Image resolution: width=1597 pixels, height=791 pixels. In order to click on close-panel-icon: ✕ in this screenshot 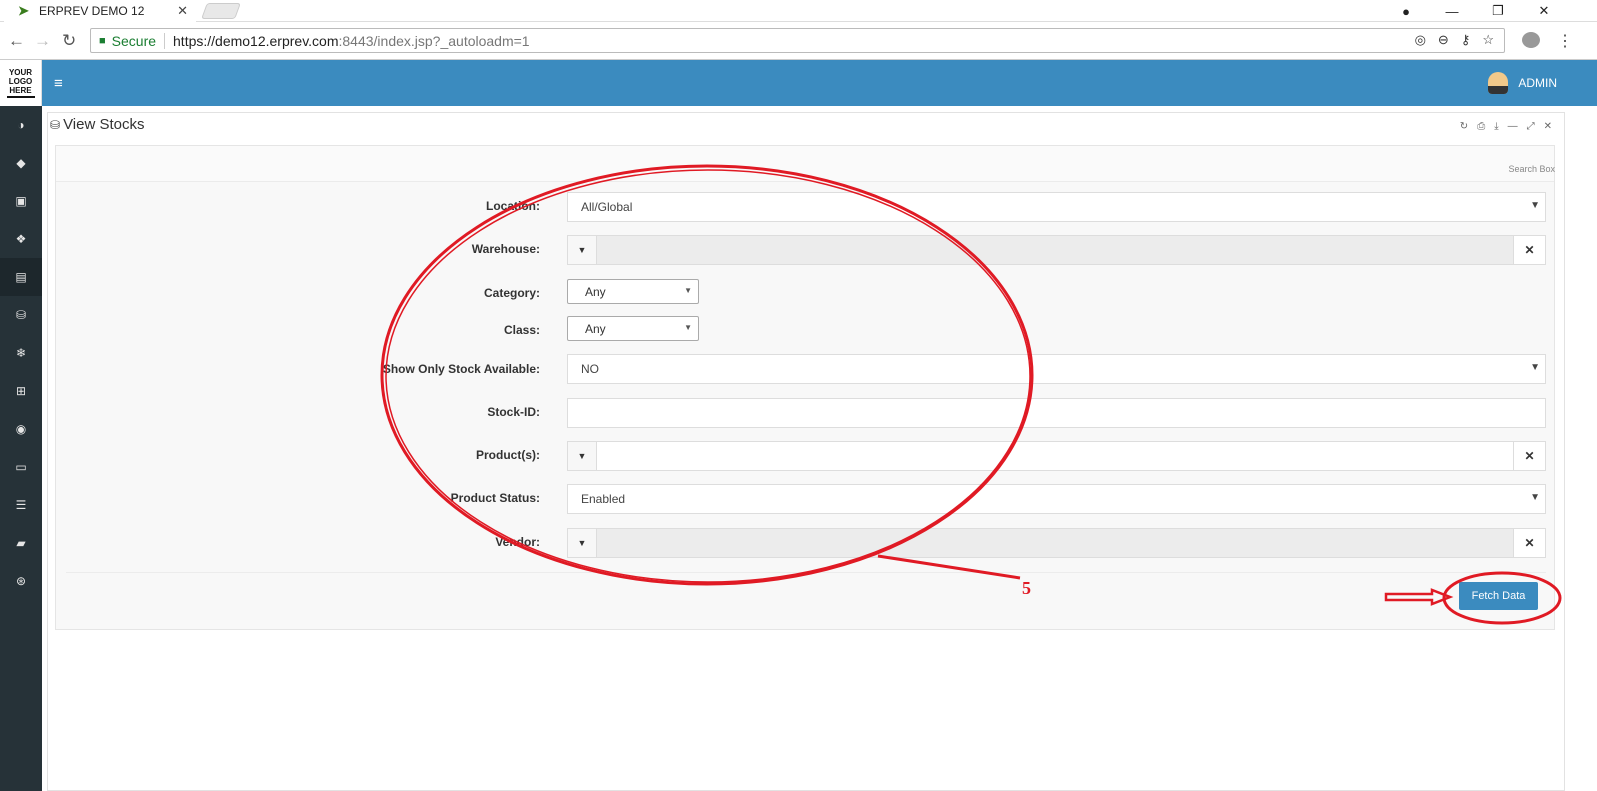, I will do `click(1548, 126)`.